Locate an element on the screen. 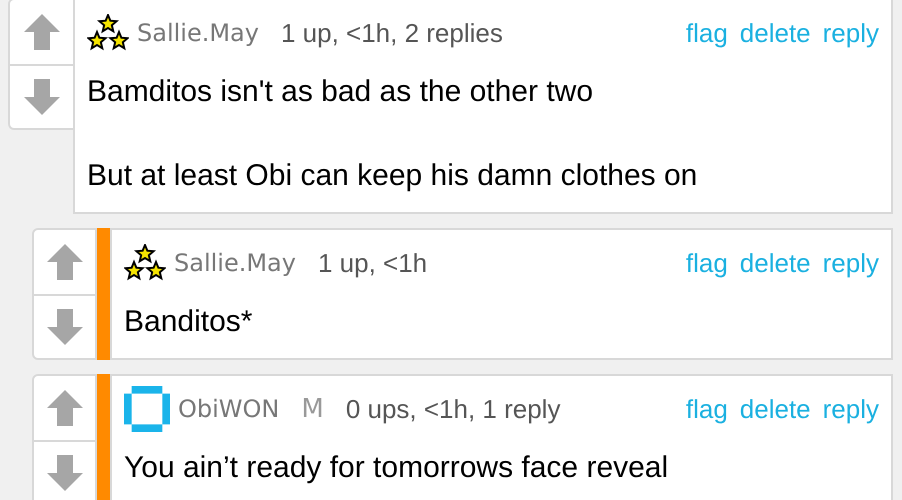 This screenshot has width=902, height=500. square-outline-icon is located at coordinates (147, 409).